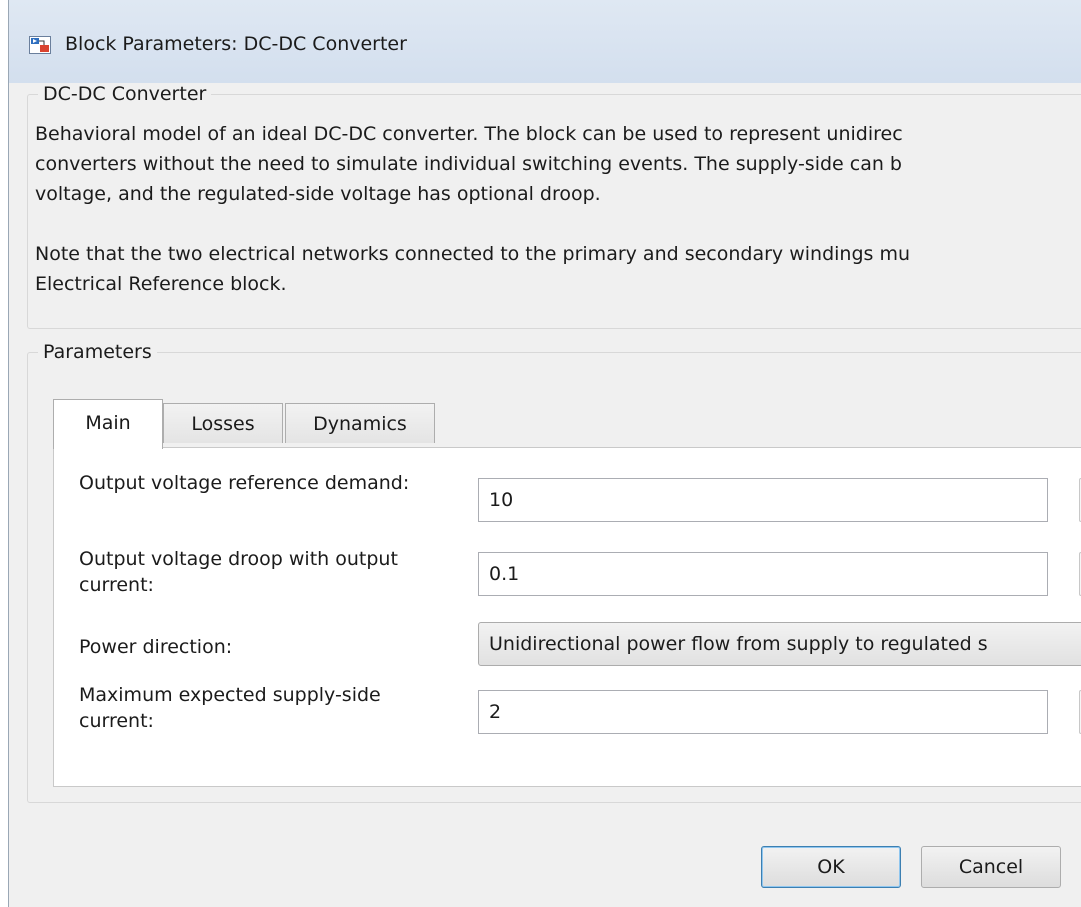 This screenshot has height=907, width=1081. I want to click on parameters-legend: Parameters, so click(97, 352).